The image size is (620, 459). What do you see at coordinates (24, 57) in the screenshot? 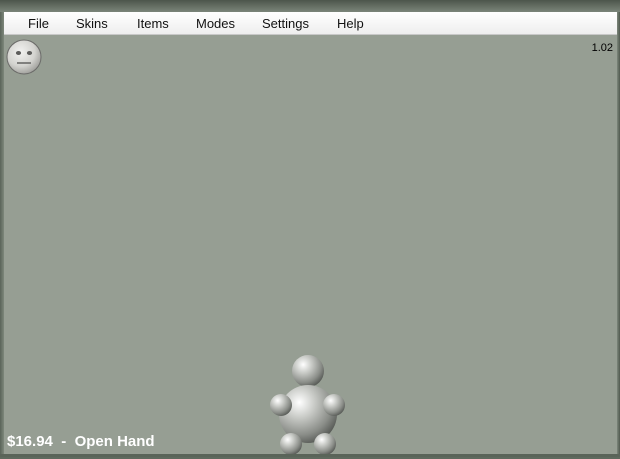
I see `neutral-face-icon` at bounding box center [24, 57].